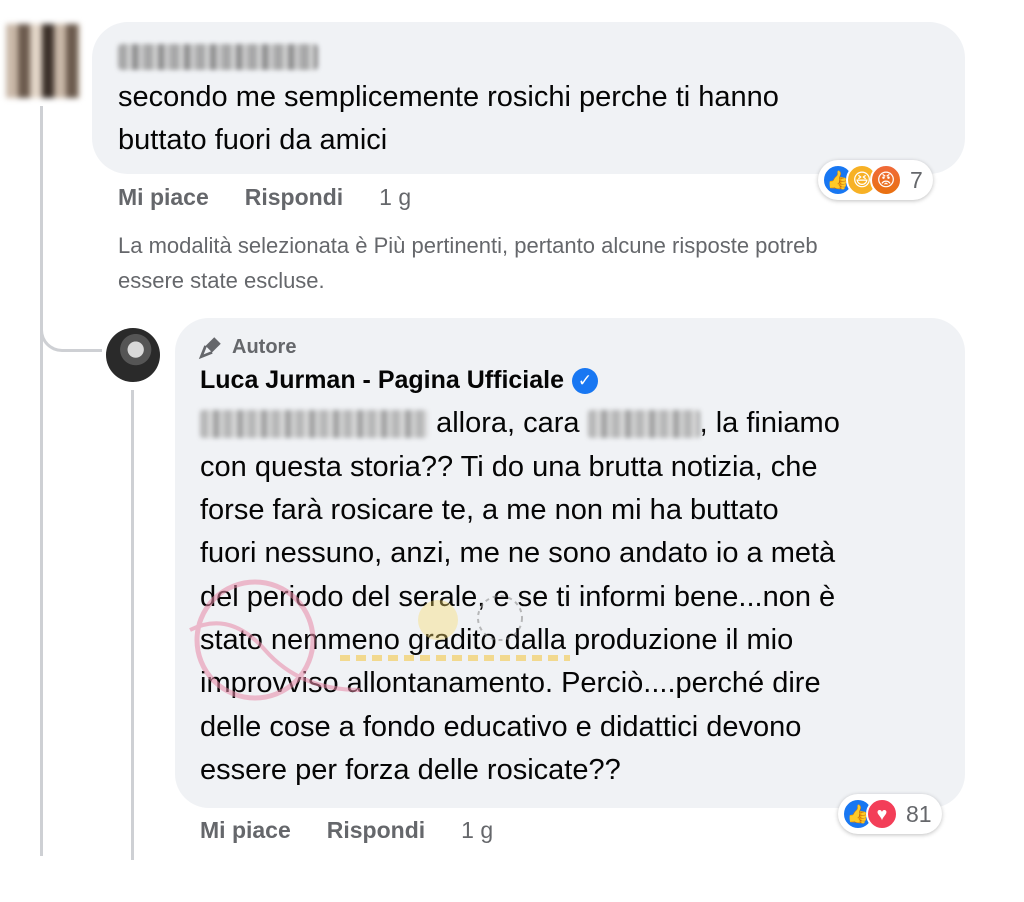 The width and height of the screenshot is (1024, 902). I want to click on love-icon: ♥, so click(882, 814).